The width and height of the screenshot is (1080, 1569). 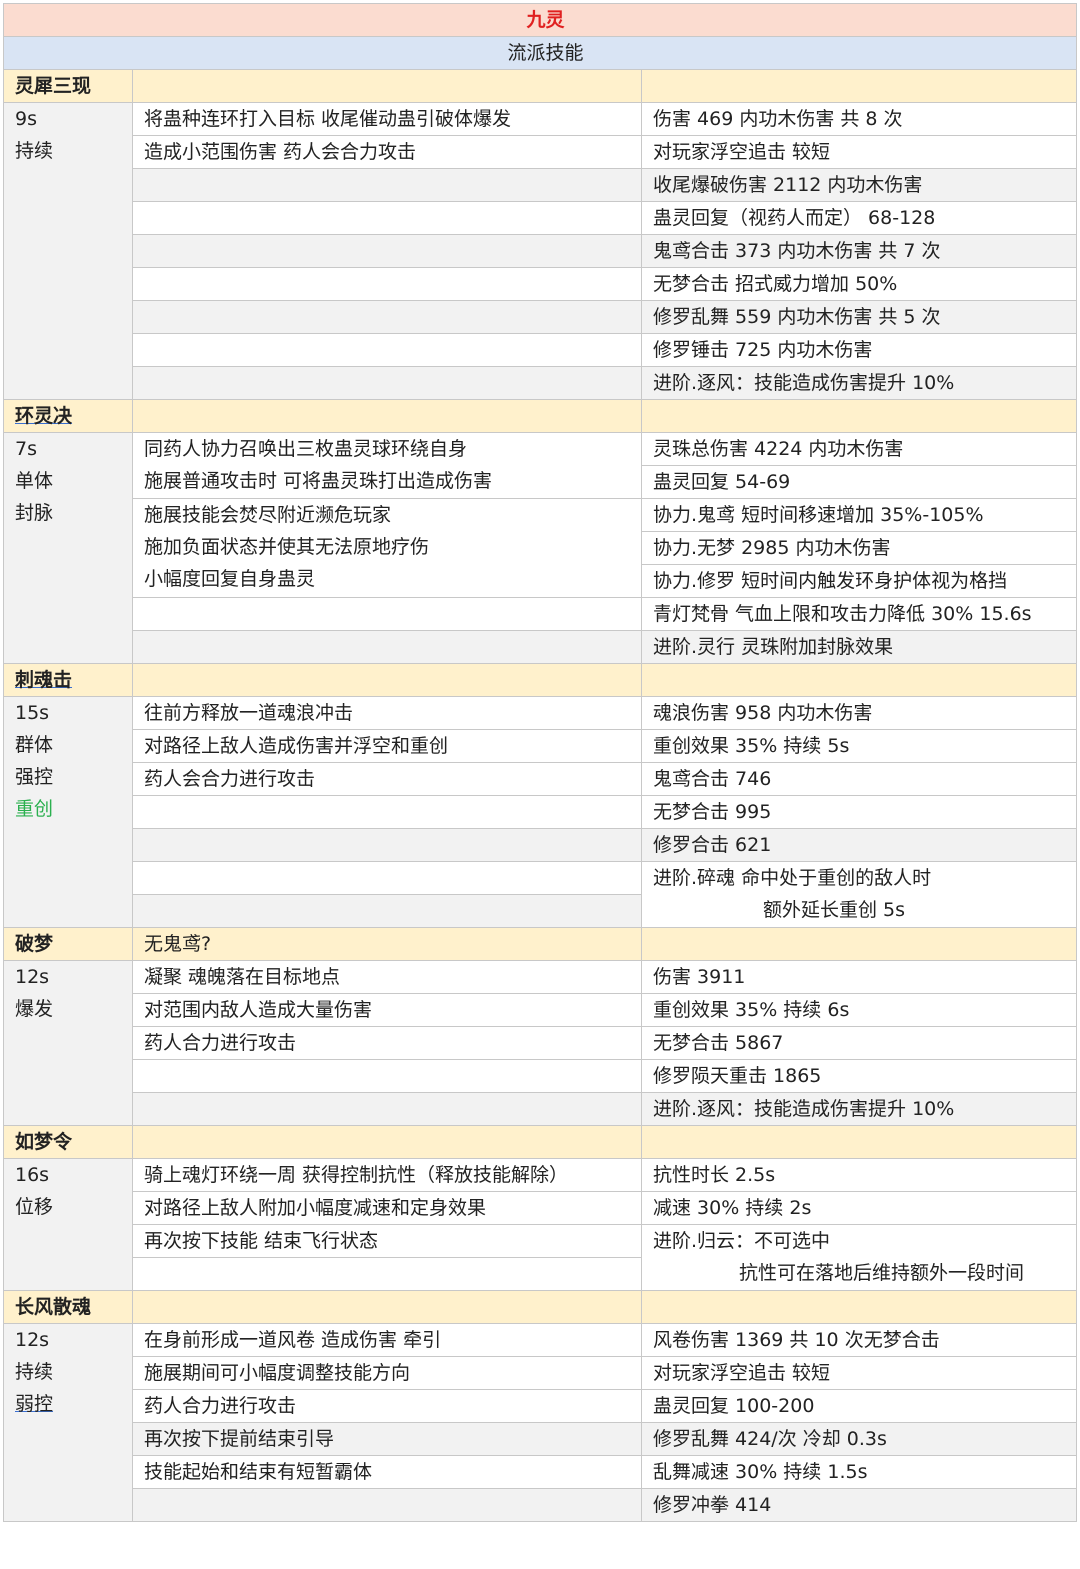 I want to click on desc-cell: 凝聚 魂魄落在目标地点, so click(x=387, y=977).